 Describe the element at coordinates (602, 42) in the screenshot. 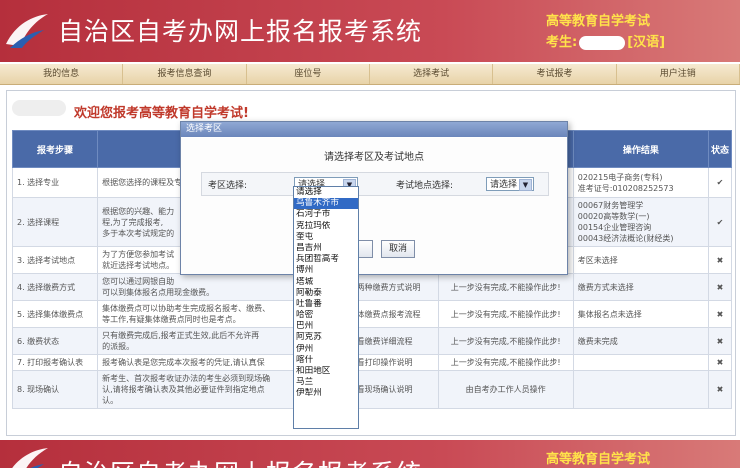

I see `examinee-name-redacted` at that location.